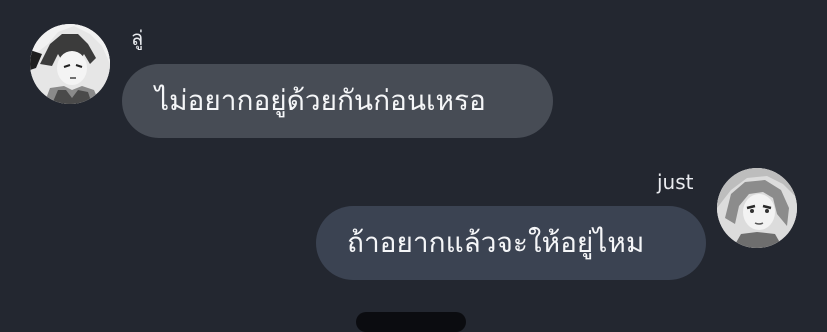  What do you see at coordinates (337, 101) in the screenshot?
I see `incoming-message-bubble: ไม่อยากอยู่ด้วยกันก่อนเหรอ` at bounding box center [337, 101].